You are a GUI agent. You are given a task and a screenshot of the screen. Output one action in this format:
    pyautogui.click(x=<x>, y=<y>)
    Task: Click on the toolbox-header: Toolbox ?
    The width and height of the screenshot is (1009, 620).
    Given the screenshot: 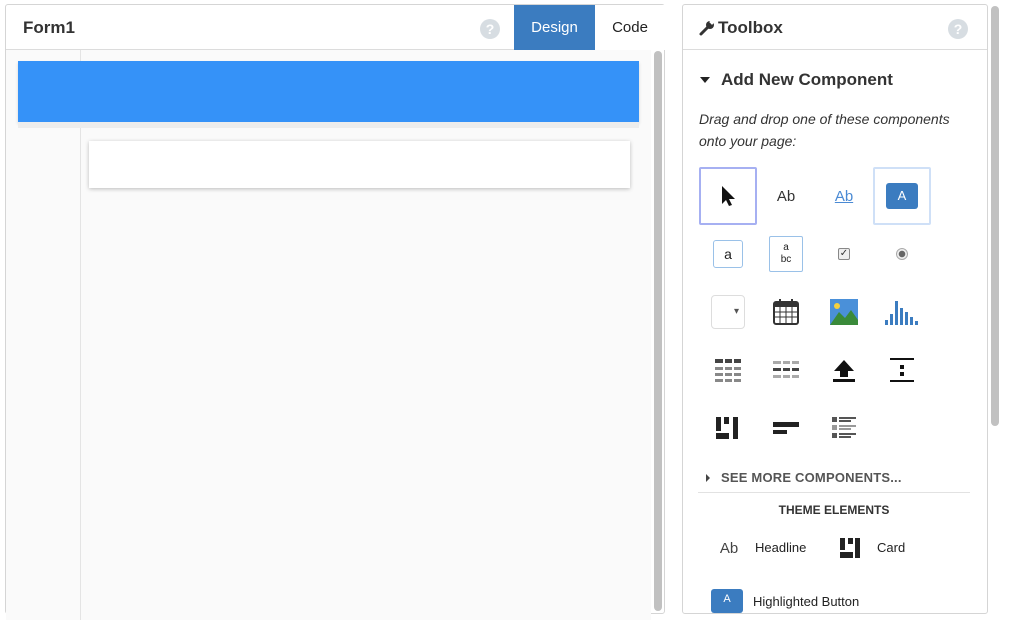 What is the action you would take?
    pyautogui.click(x=835, y=27)
    